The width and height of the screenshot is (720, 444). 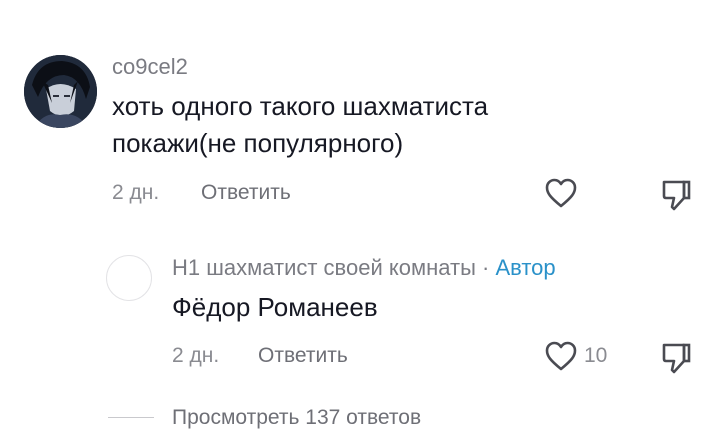 I want to click on comment-like-button, so click(x=564, y=193).